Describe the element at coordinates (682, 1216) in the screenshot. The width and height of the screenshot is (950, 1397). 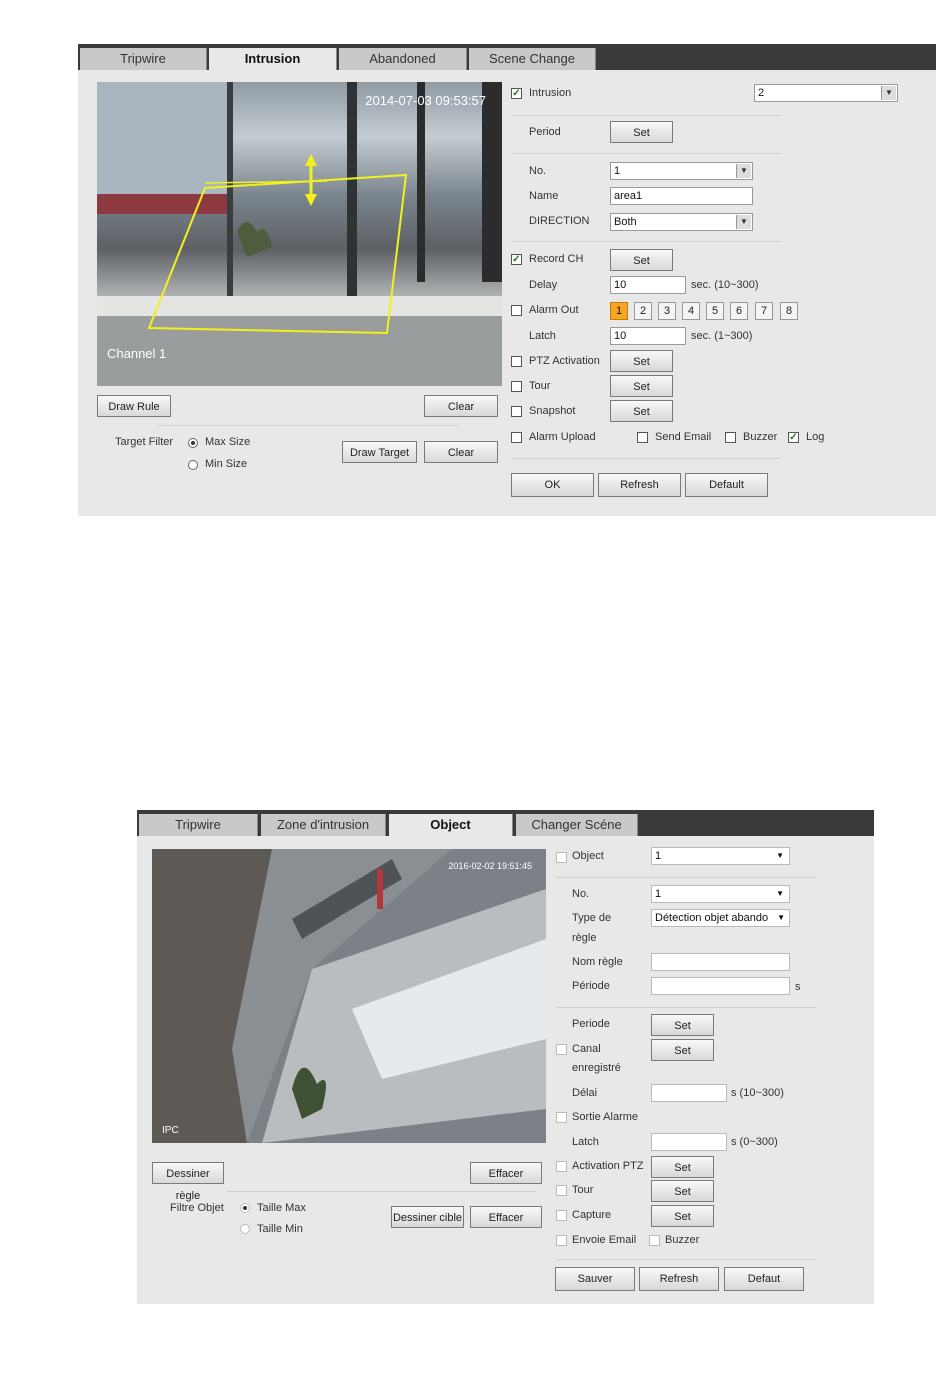
I see `capture-set-button: Set` at that location.